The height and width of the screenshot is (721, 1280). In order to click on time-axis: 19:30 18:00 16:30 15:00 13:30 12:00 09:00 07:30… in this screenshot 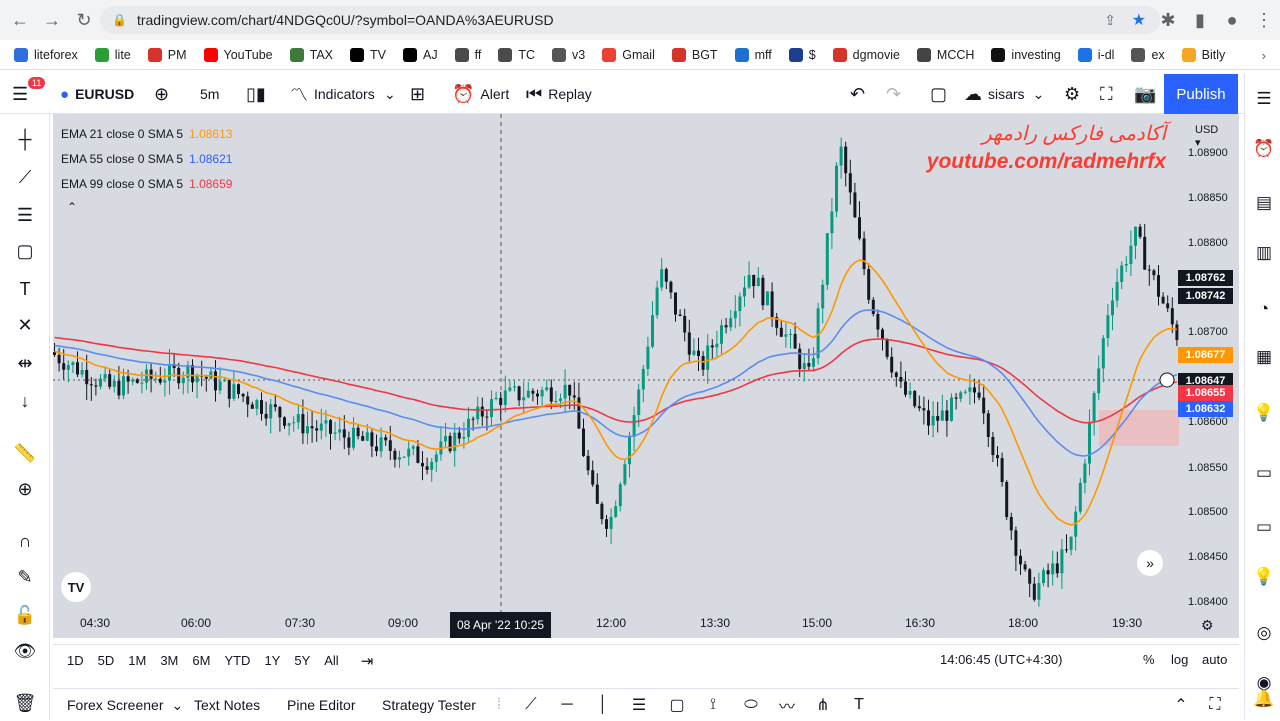, I will do `click(614, 625)`.